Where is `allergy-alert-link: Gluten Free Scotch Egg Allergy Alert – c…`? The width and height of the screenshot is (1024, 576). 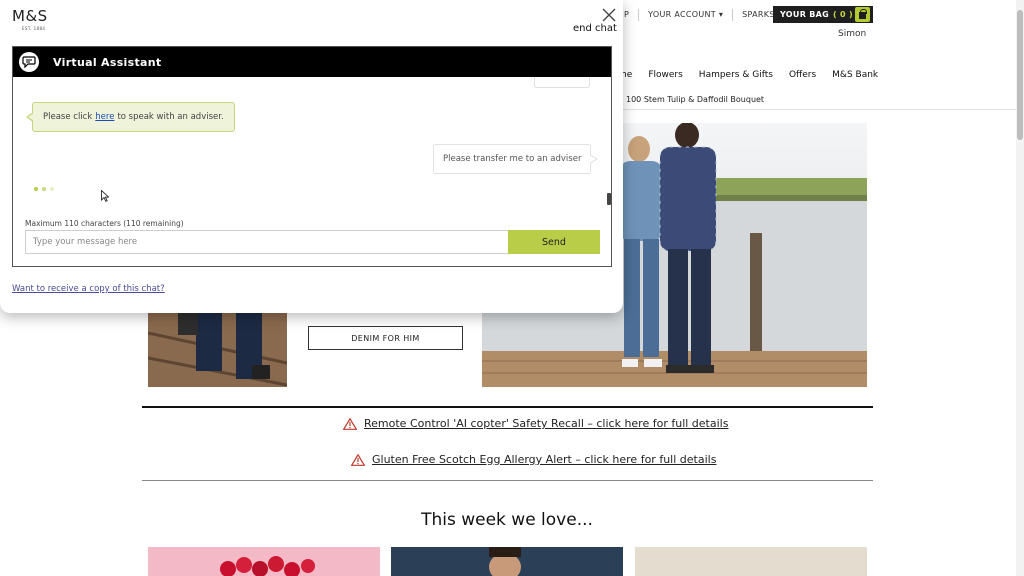
allergy-alert-link: Gluten Free Scotch Egg Allergy Alert – c… is located at coordinates (544, 459).